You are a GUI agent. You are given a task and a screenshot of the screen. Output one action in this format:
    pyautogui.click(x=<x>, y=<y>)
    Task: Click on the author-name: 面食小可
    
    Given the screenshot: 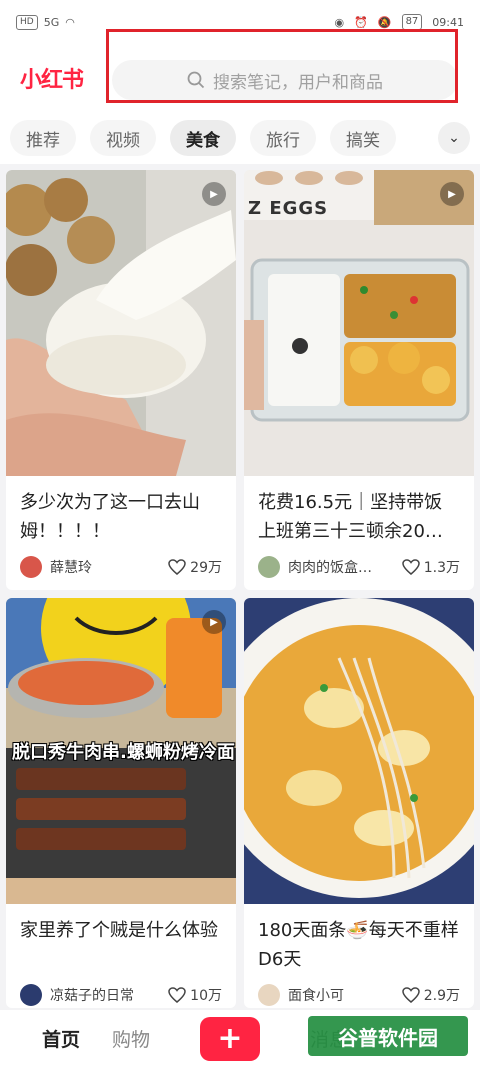 What is the action you would take?
    pyautogui.click(x=345, y=995)
    